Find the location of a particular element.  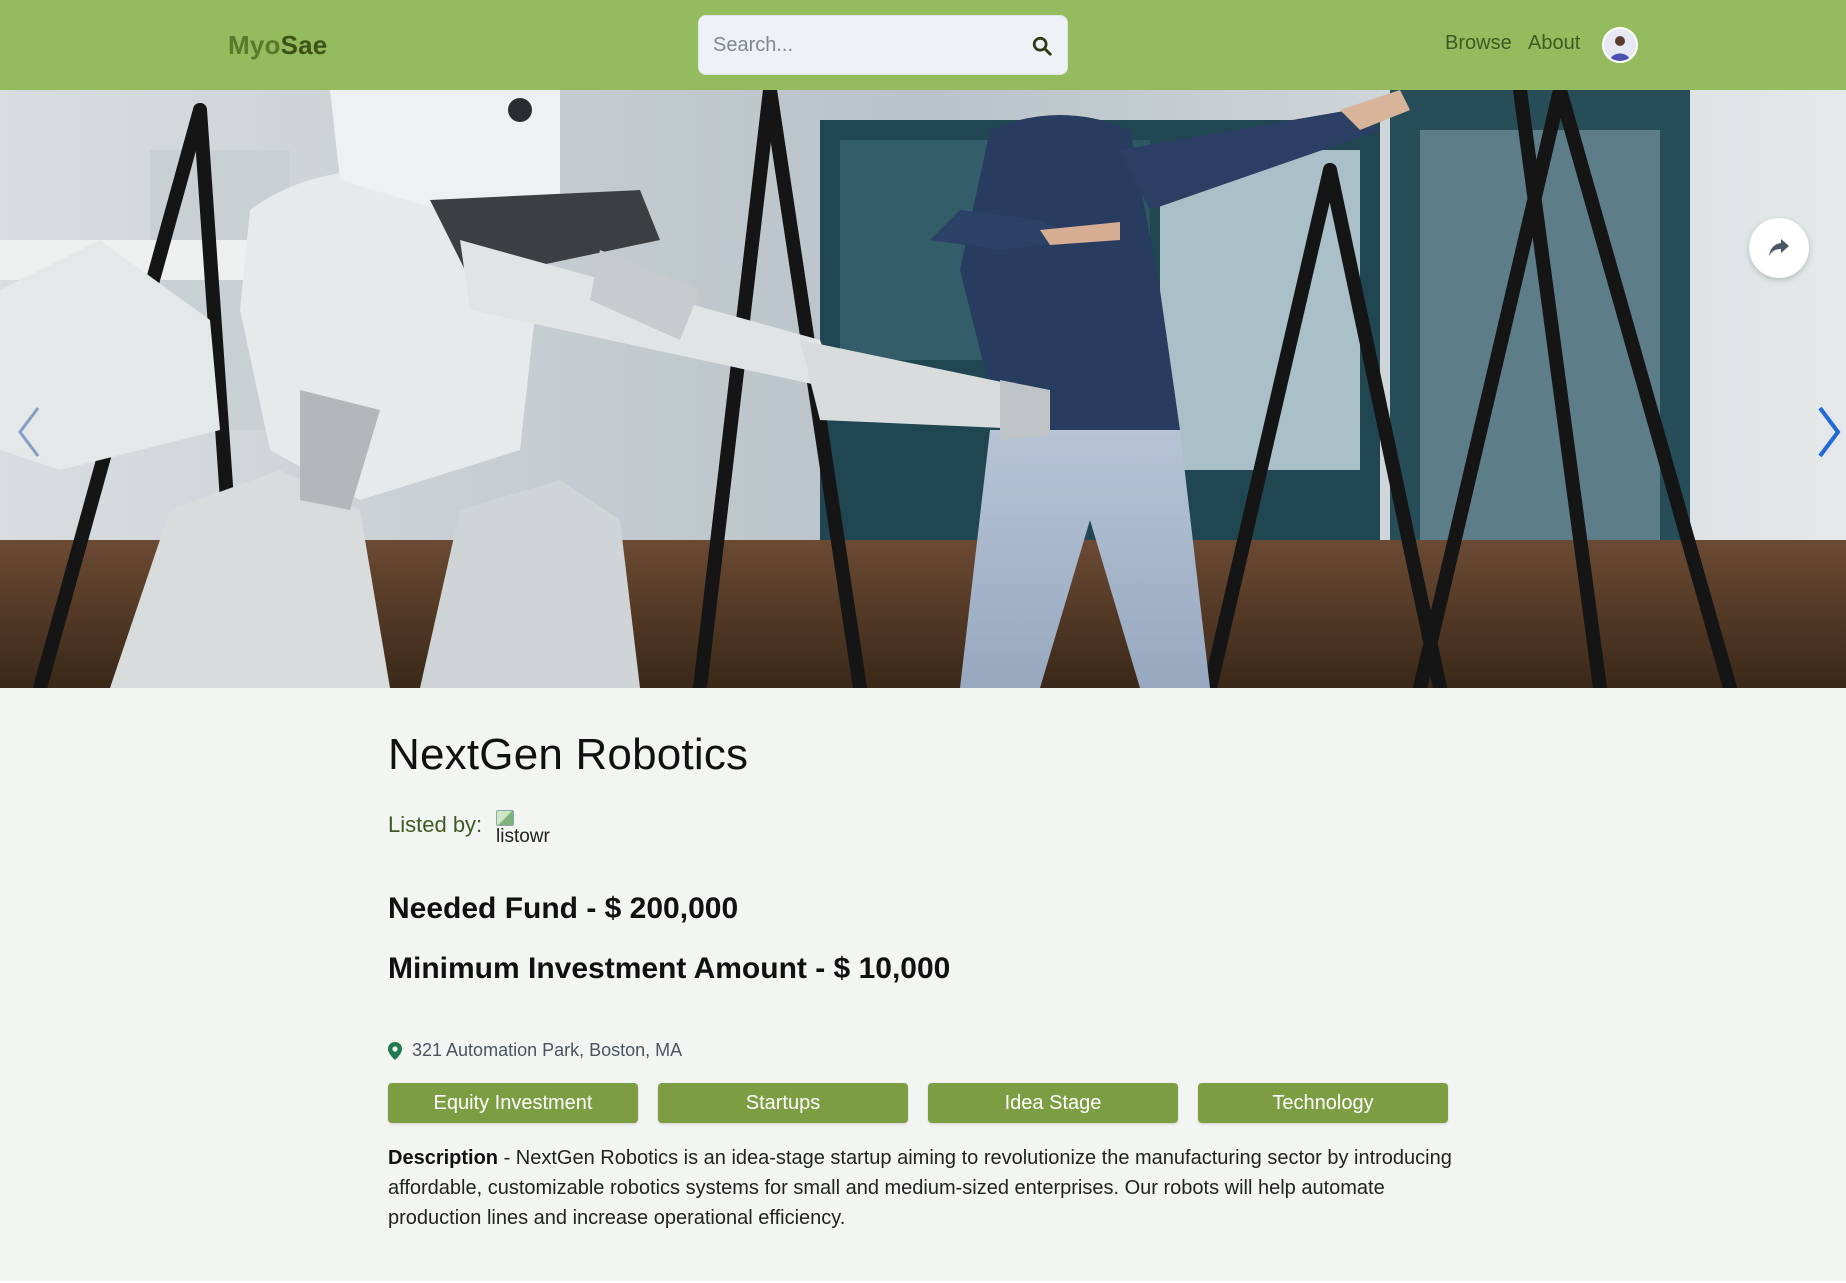

description-label: Description is located at coordinates (443, 1158).